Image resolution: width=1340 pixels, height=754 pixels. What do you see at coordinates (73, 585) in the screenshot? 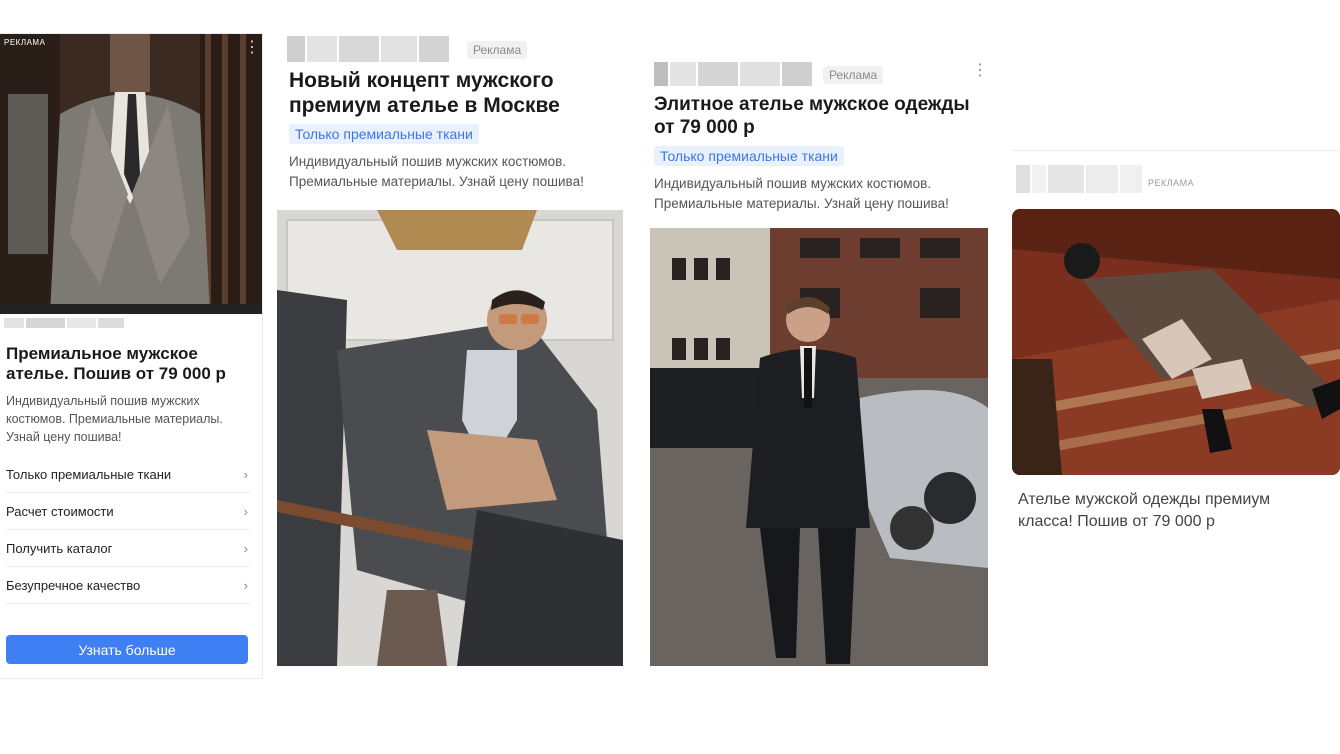
I see `sitelink-label: Безупречное качество` at bounding box center [73, 585].